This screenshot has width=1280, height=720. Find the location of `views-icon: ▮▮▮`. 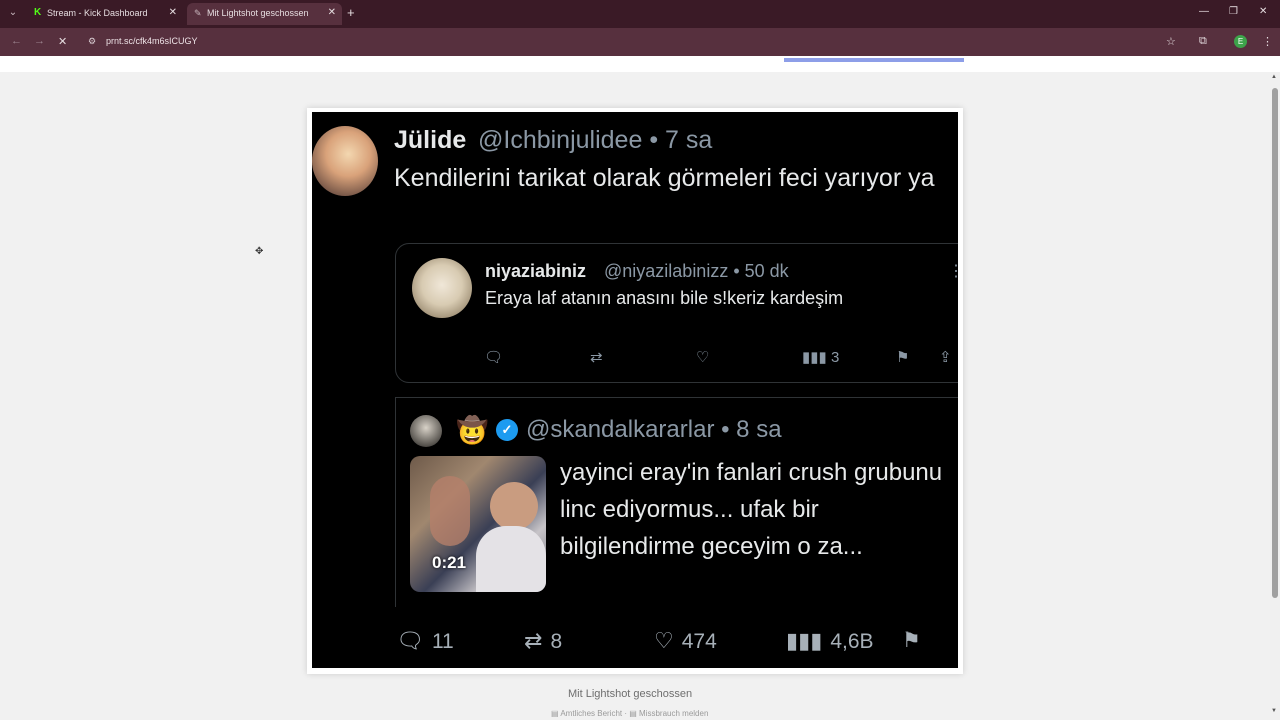

views-icon: ▮▮▮ is located at coordinates (804, 640).